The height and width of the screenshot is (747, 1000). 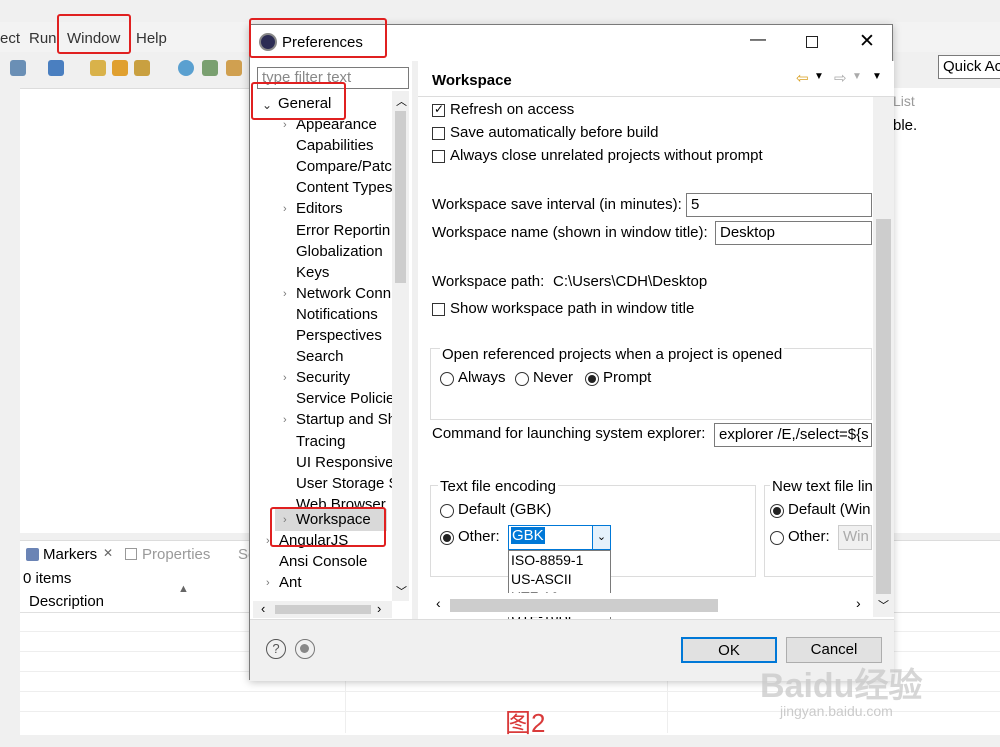 What do you see at coordinates (276, 649) in the screenshot?
I see `help-icon: ?` at bounding box center [276, 649].